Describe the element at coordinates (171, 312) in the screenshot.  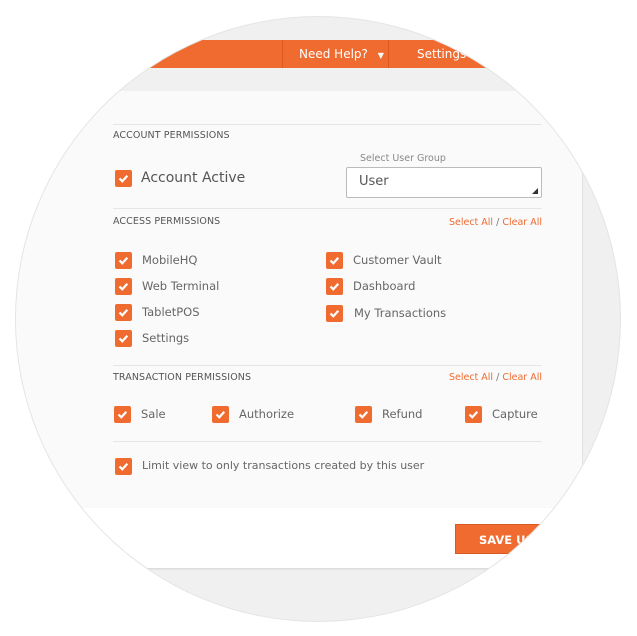
I see `access-tabletpos-label: TabletPOS` at that location.